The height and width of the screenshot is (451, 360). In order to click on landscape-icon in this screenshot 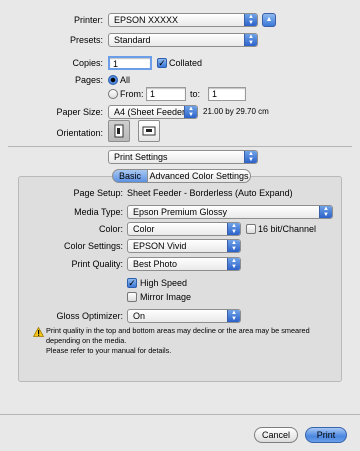, I will do `click(149, 131)`.